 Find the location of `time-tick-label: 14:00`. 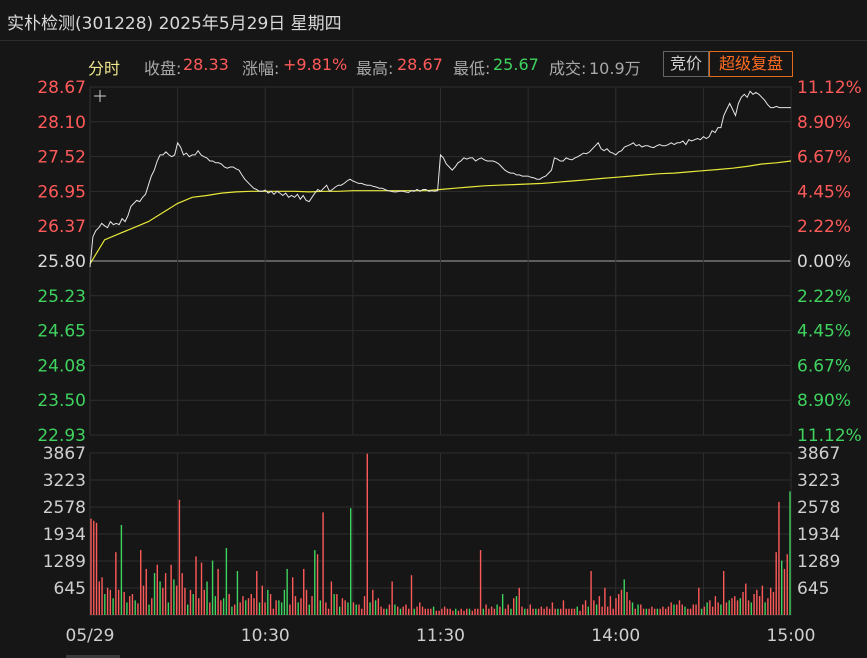

time-tick-label: 14:00 is located at coordinates (615, 636).